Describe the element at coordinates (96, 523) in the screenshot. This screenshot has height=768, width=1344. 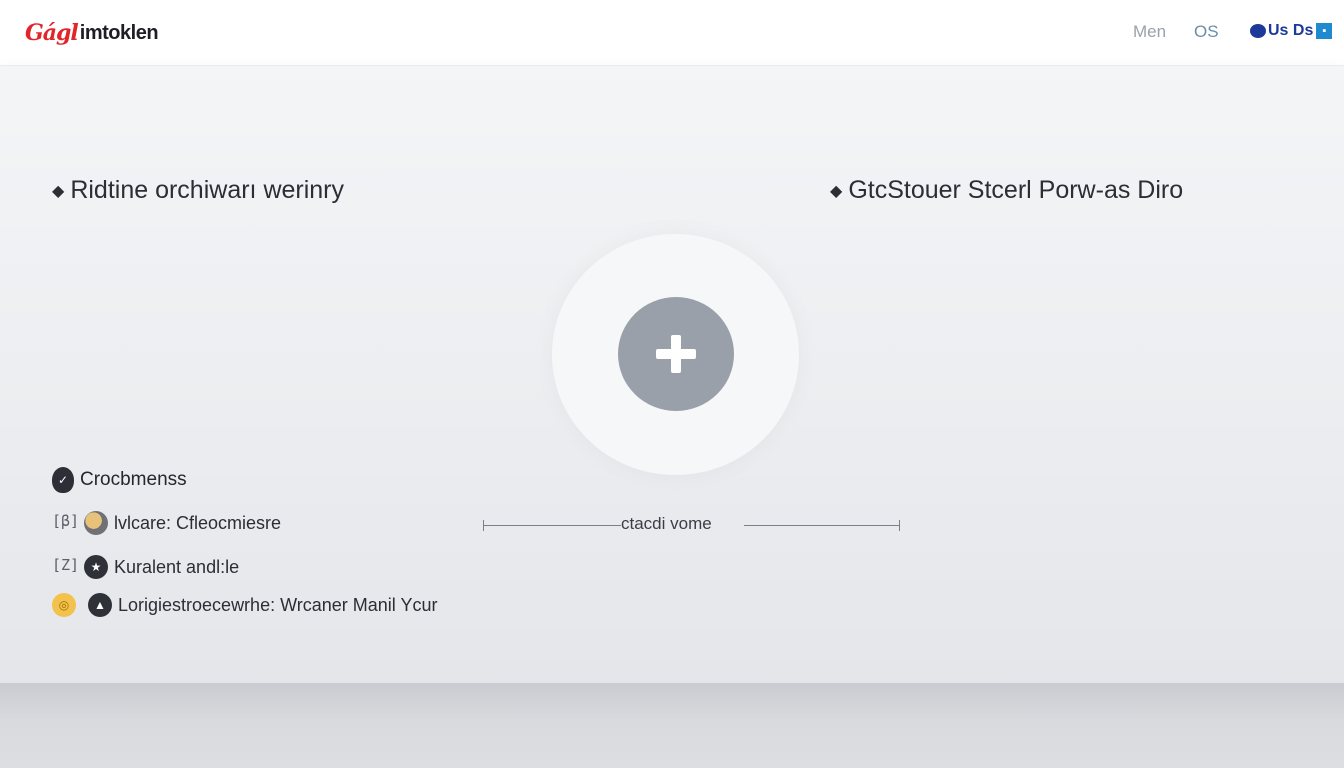
I see `coin-icon` at that location.